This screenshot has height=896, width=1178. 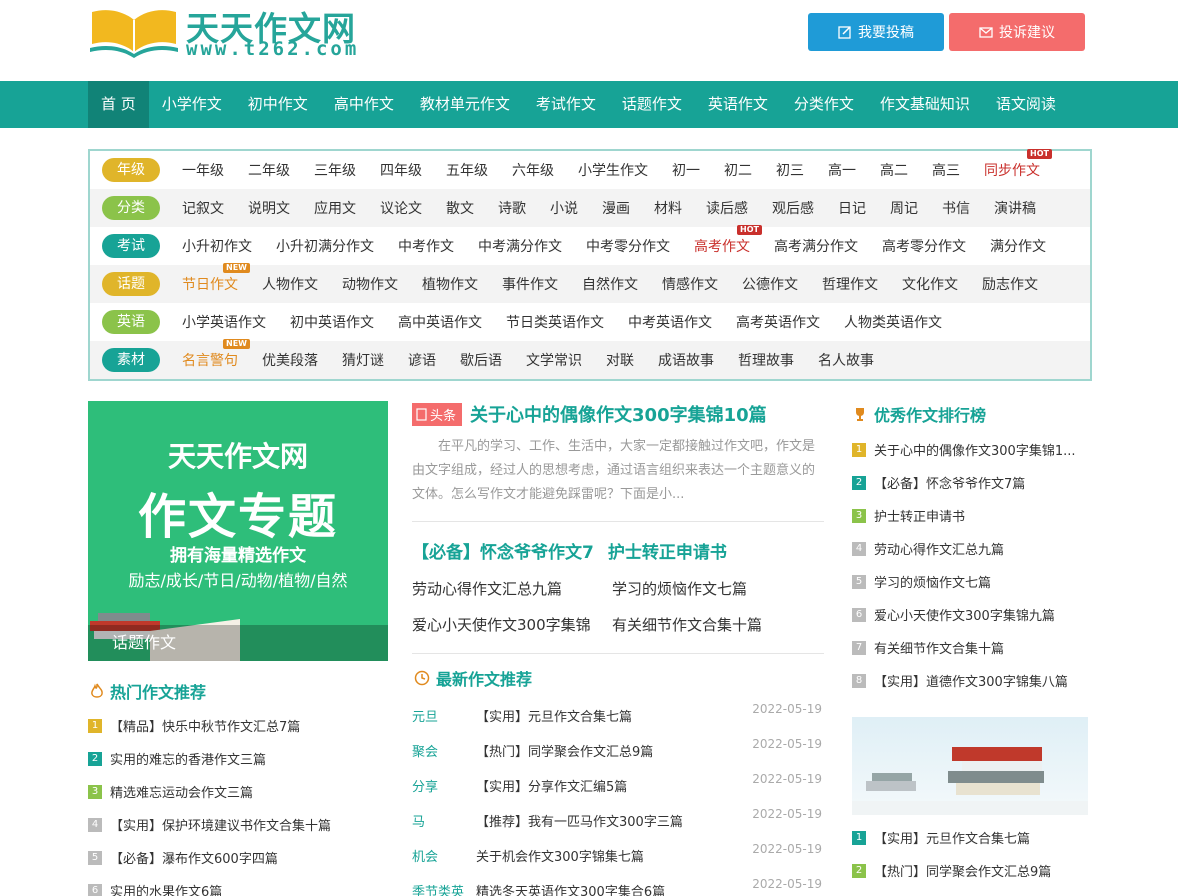 What do you see at coordinates (1015, 208) in the screenshot?
I see `category-link: 演讲稿` at bounding box center [1015, 208].